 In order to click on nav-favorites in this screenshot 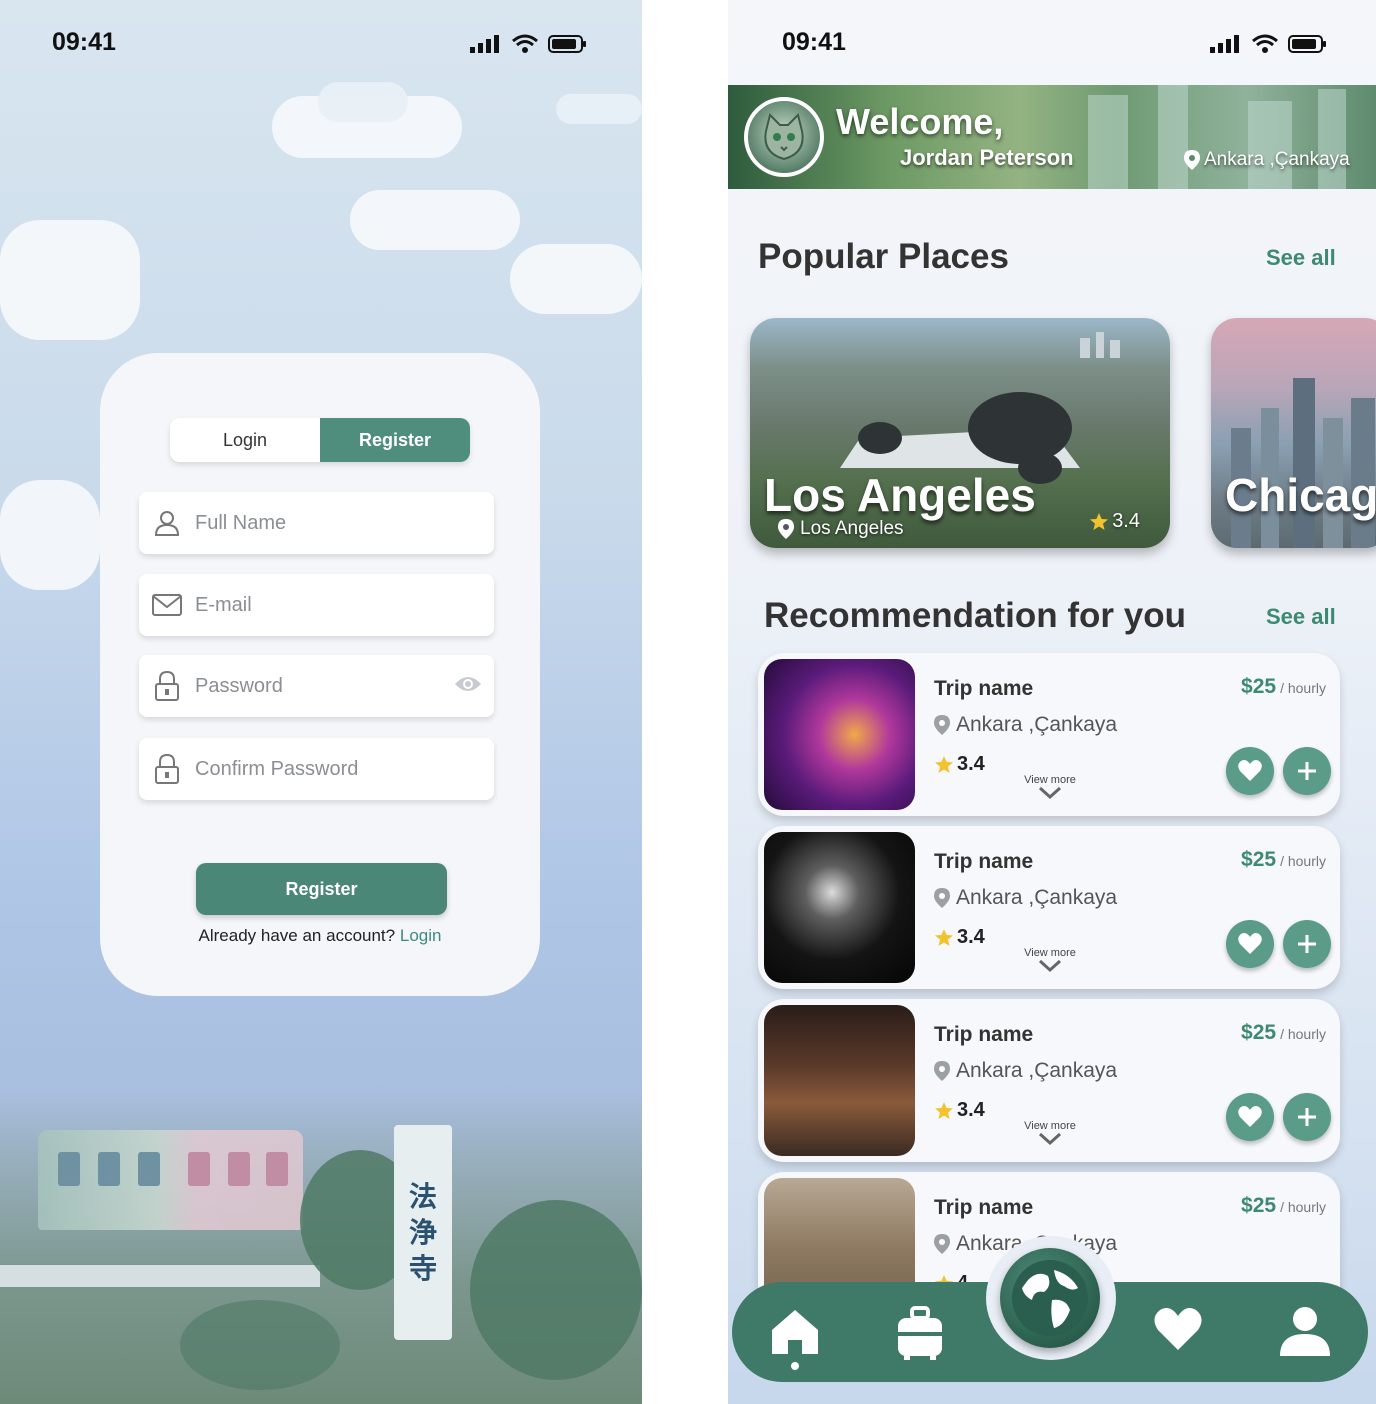, I will do `click(1178, 1331)`.